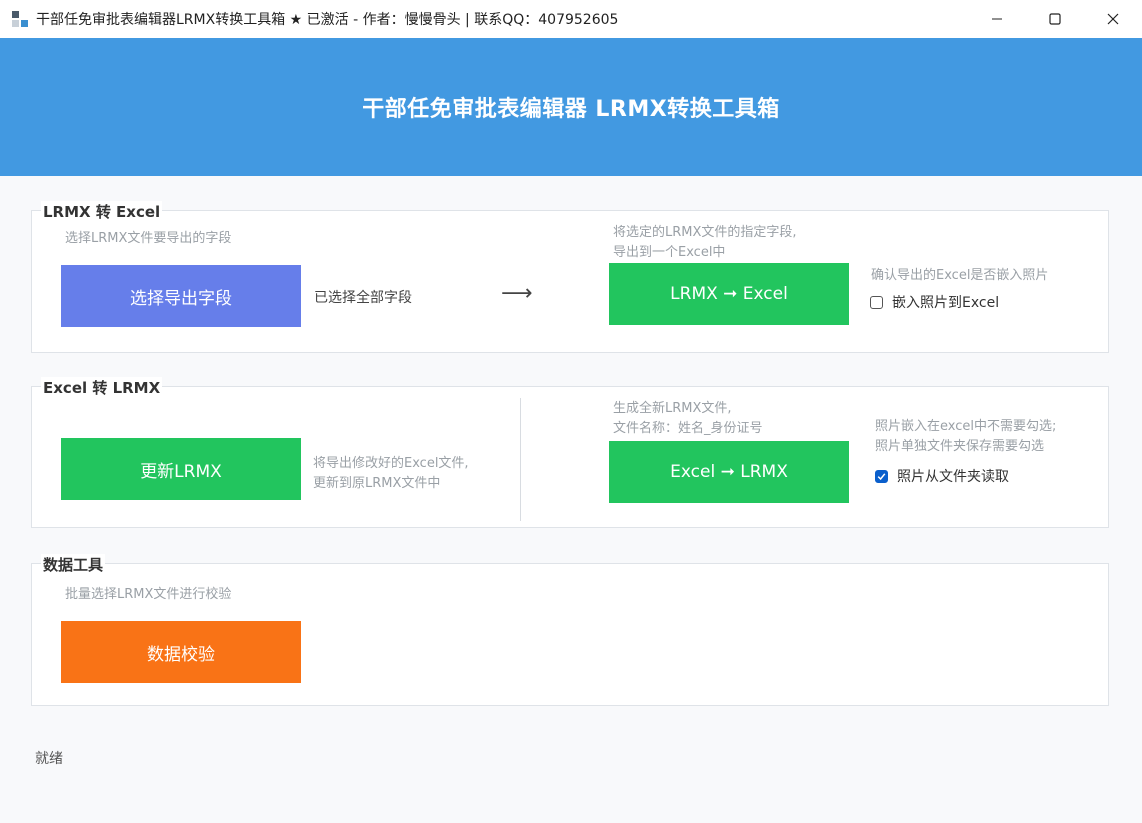 This screenshot has width=1142, height=823. Describe the element at coordinates (377, 483) in the screenshot. I see `update-hint-line2: 更新到原LRMX文件中` at that location.